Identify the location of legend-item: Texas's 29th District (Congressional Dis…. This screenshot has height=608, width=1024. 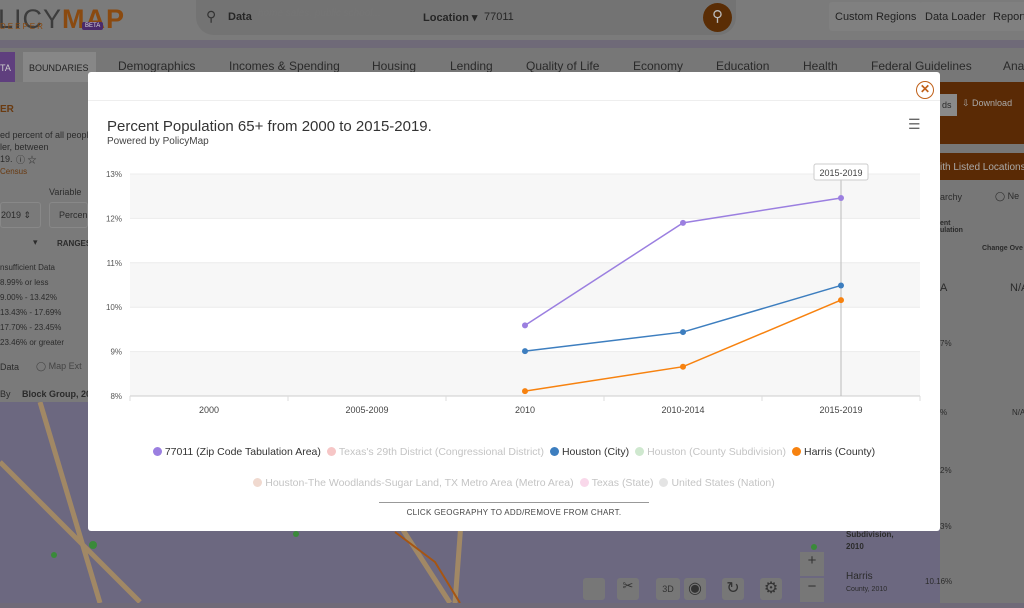
(435, 451).